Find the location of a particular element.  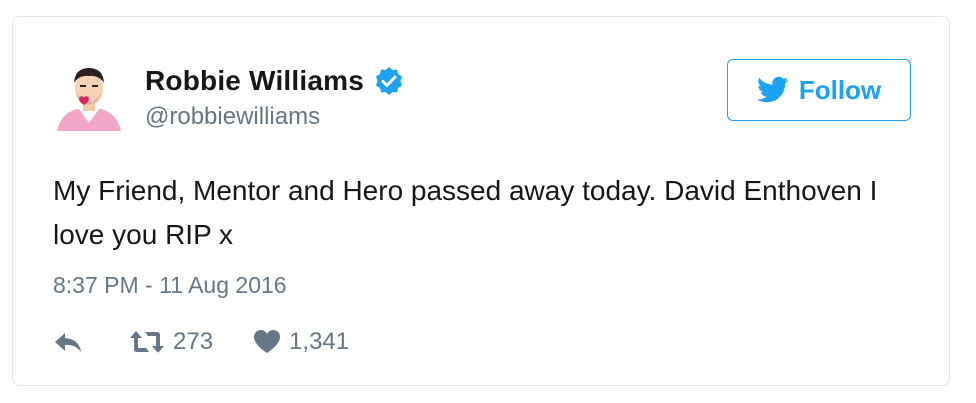

user-info: Robbie Williams @robbiewilliams is located at coordinates (274, 97).